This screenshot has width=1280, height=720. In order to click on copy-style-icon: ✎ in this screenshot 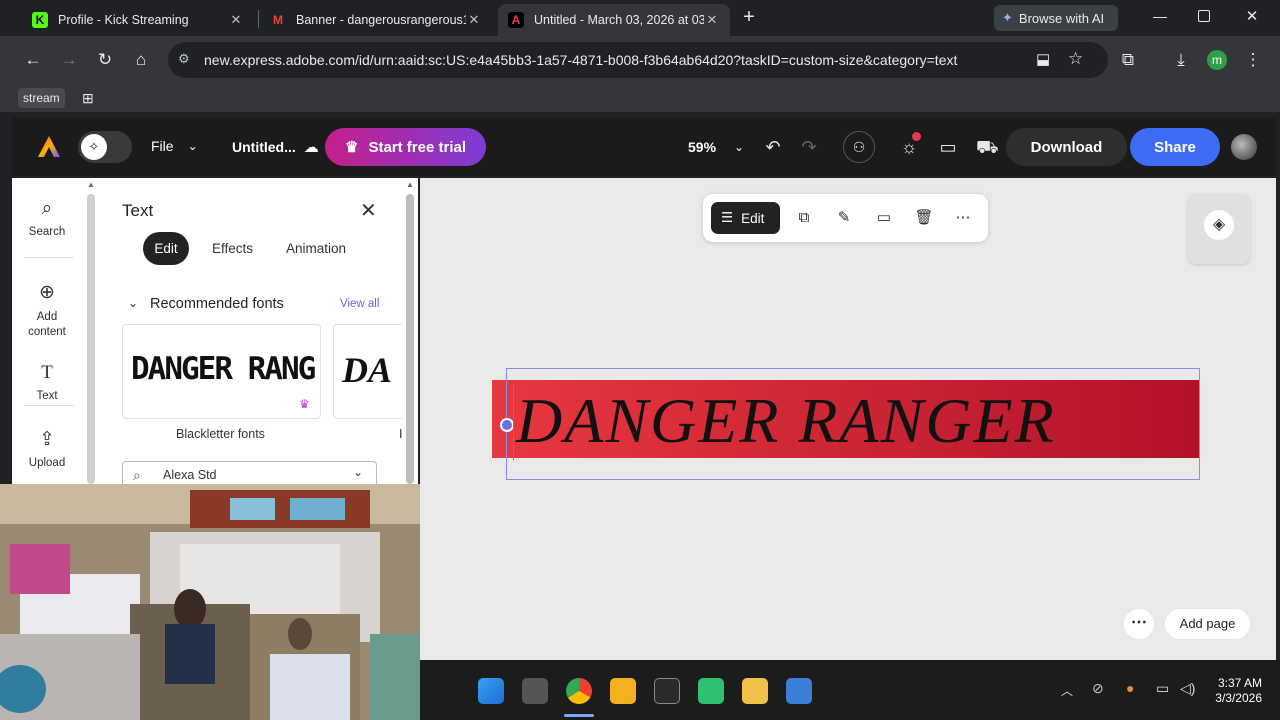, I will do `click(844, 218)`.